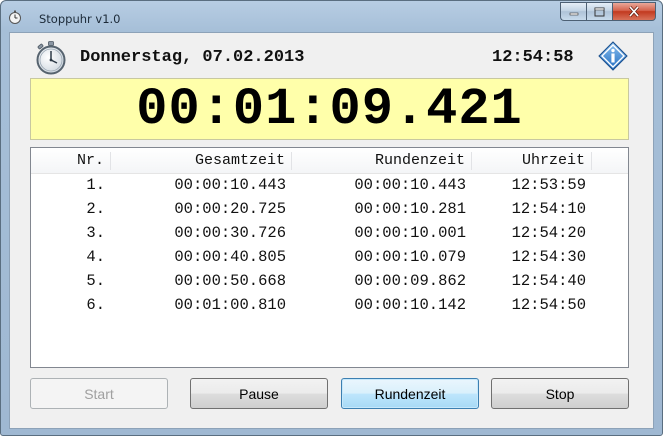 The width and height of the screenshot is (665, 438). I want to click on current-date: Donnerstag, 07.02.2013, so click(192, 57).